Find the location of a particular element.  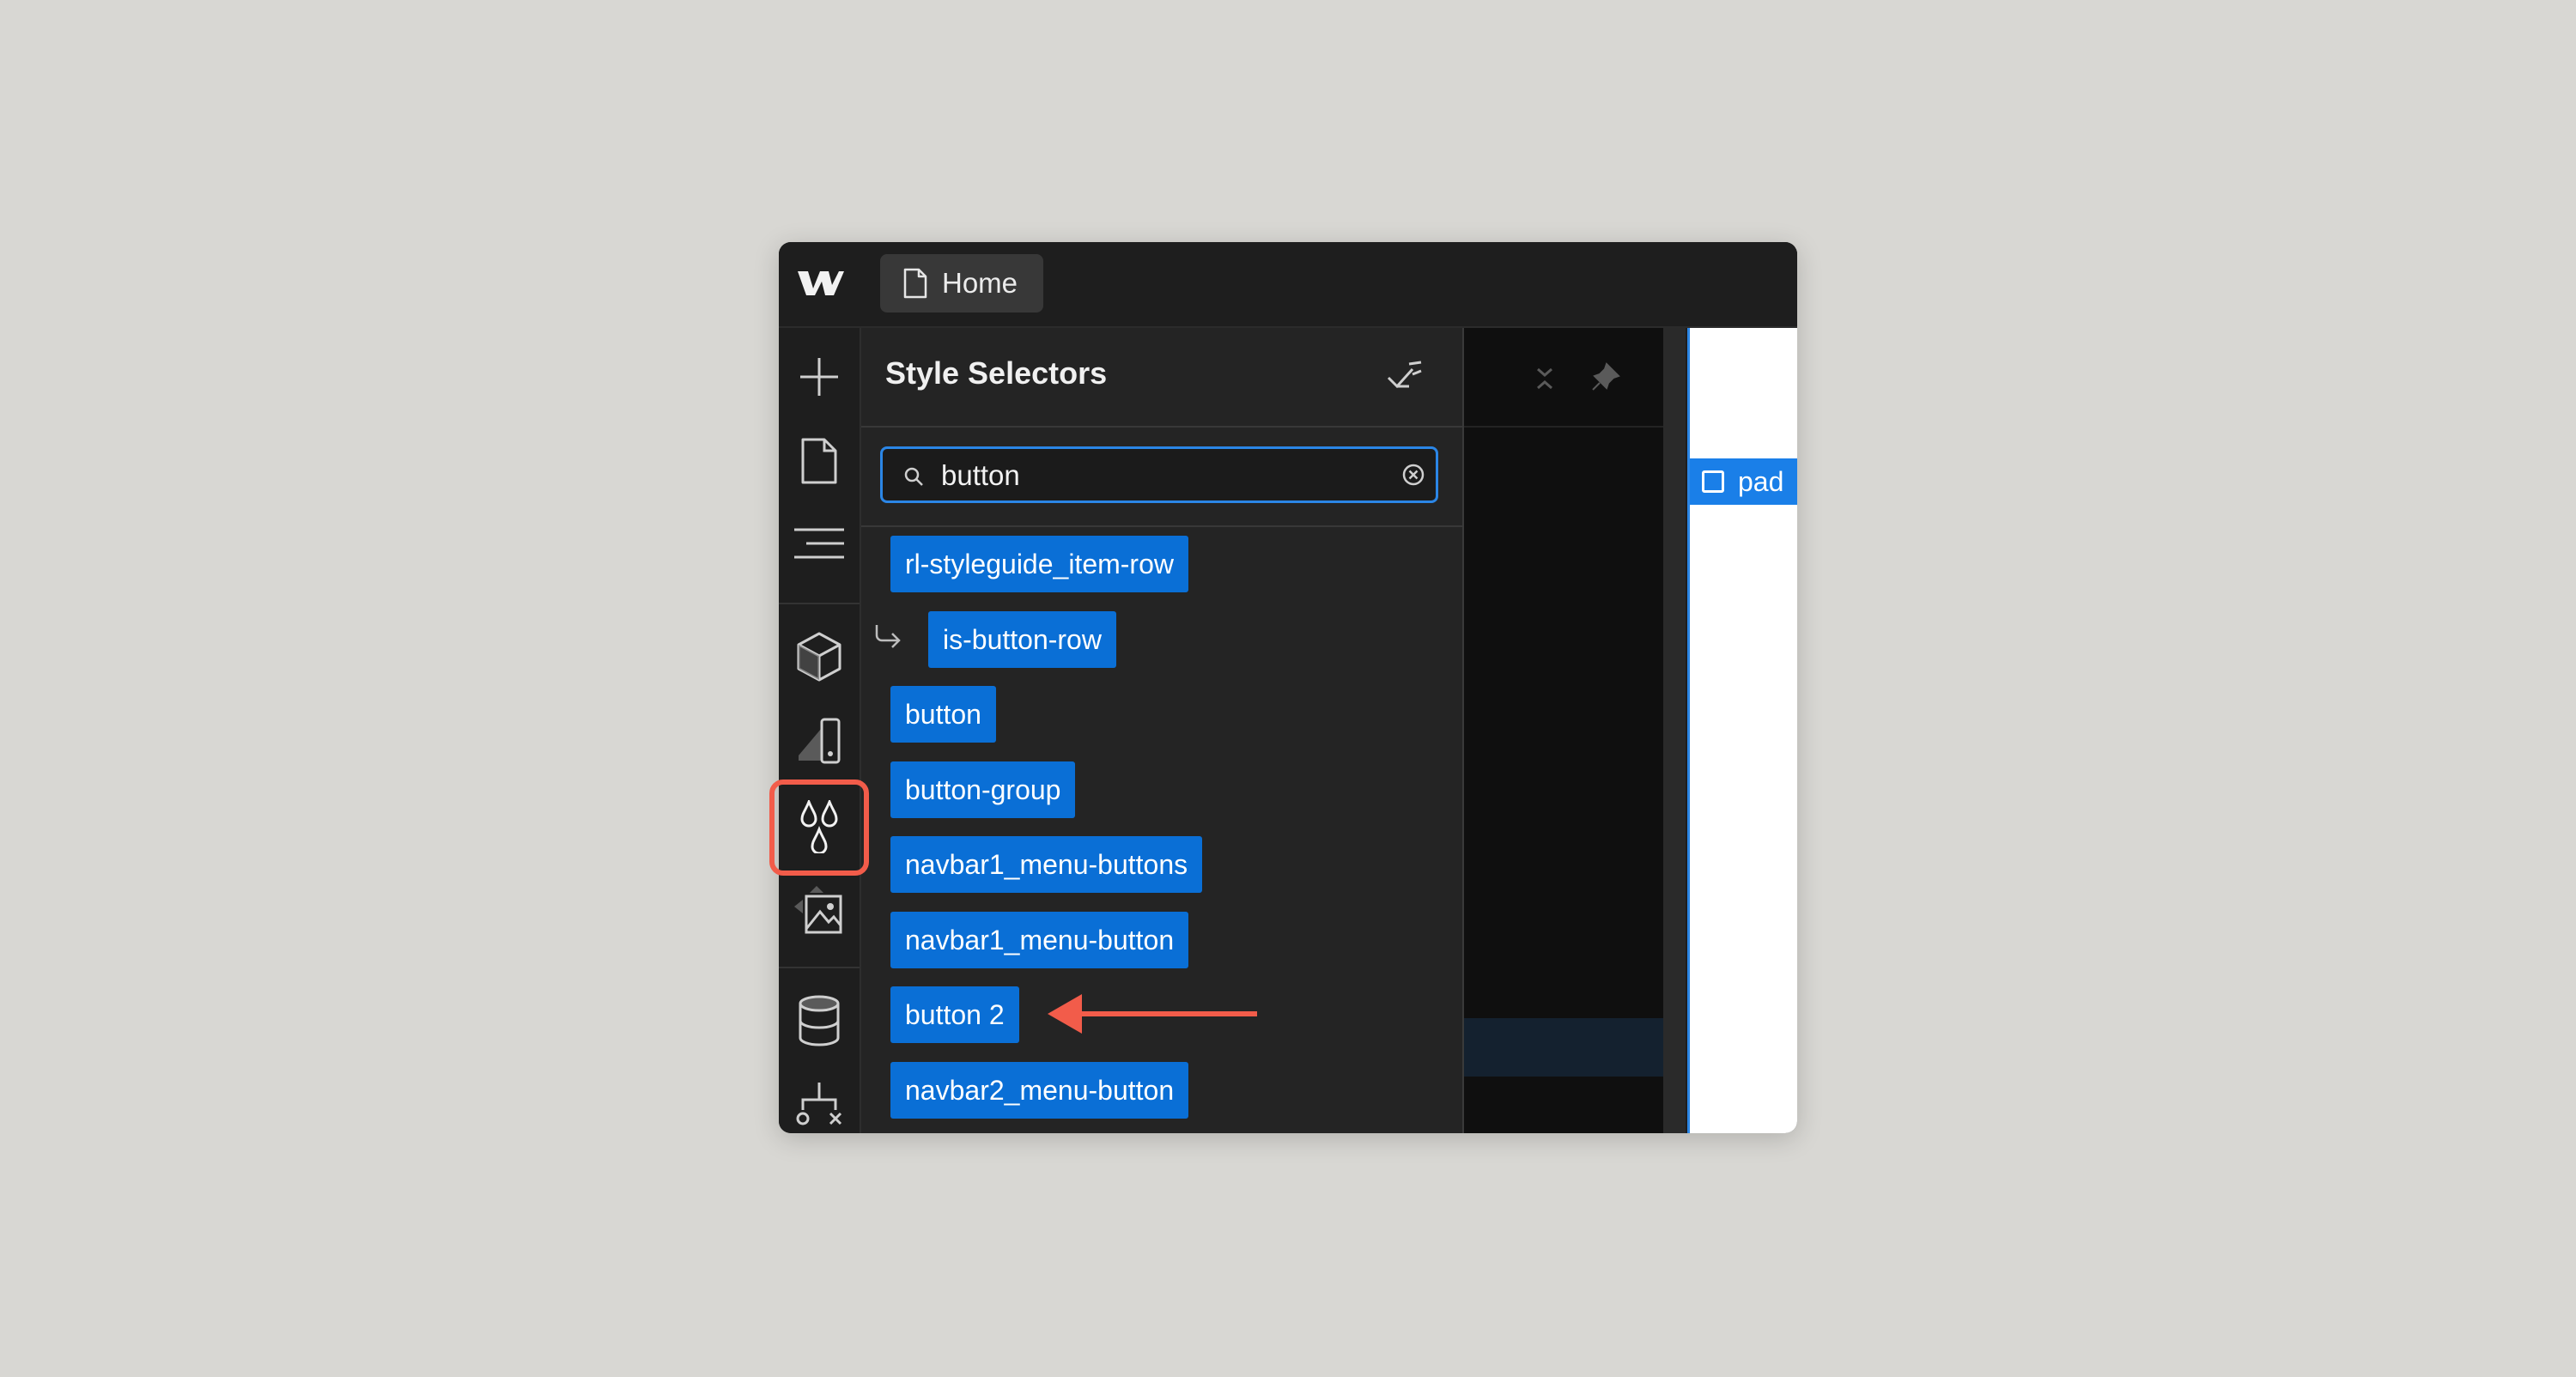

webflow-logo-icon is located at coordinates (820, 283).